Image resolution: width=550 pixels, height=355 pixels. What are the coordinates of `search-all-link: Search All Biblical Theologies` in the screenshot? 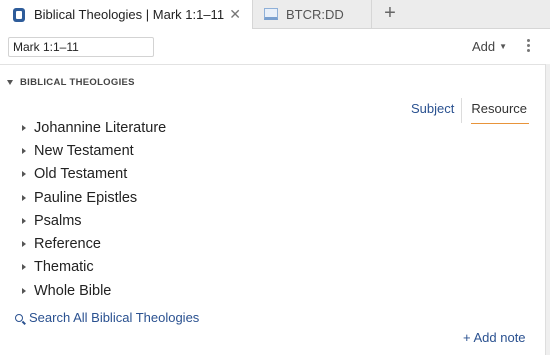 It's located at (107, 317).